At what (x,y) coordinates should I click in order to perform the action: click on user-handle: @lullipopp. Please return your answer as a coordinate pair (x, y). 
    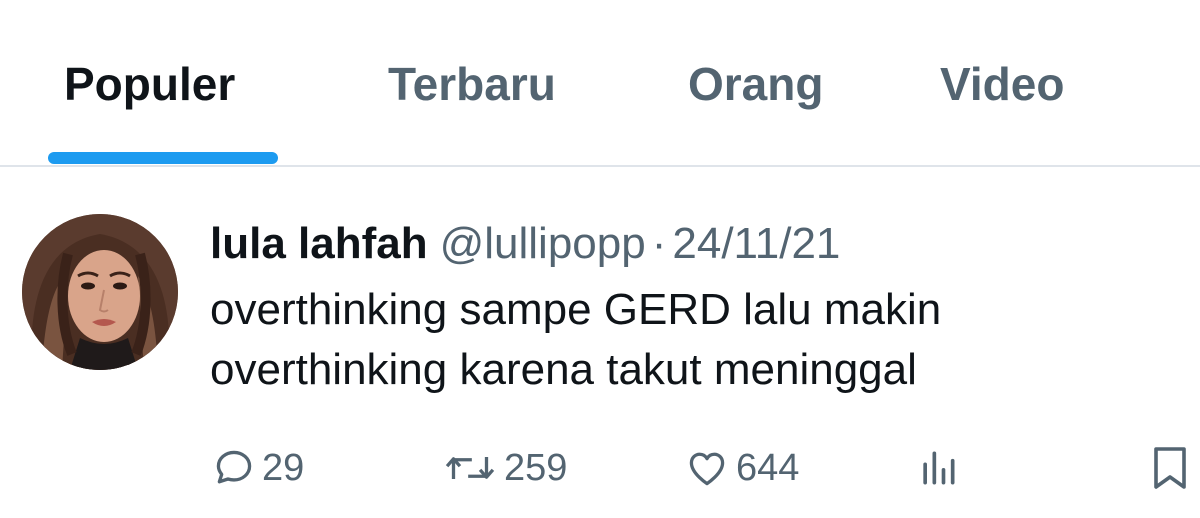
    Looking at the image, I should click on (543, 243).